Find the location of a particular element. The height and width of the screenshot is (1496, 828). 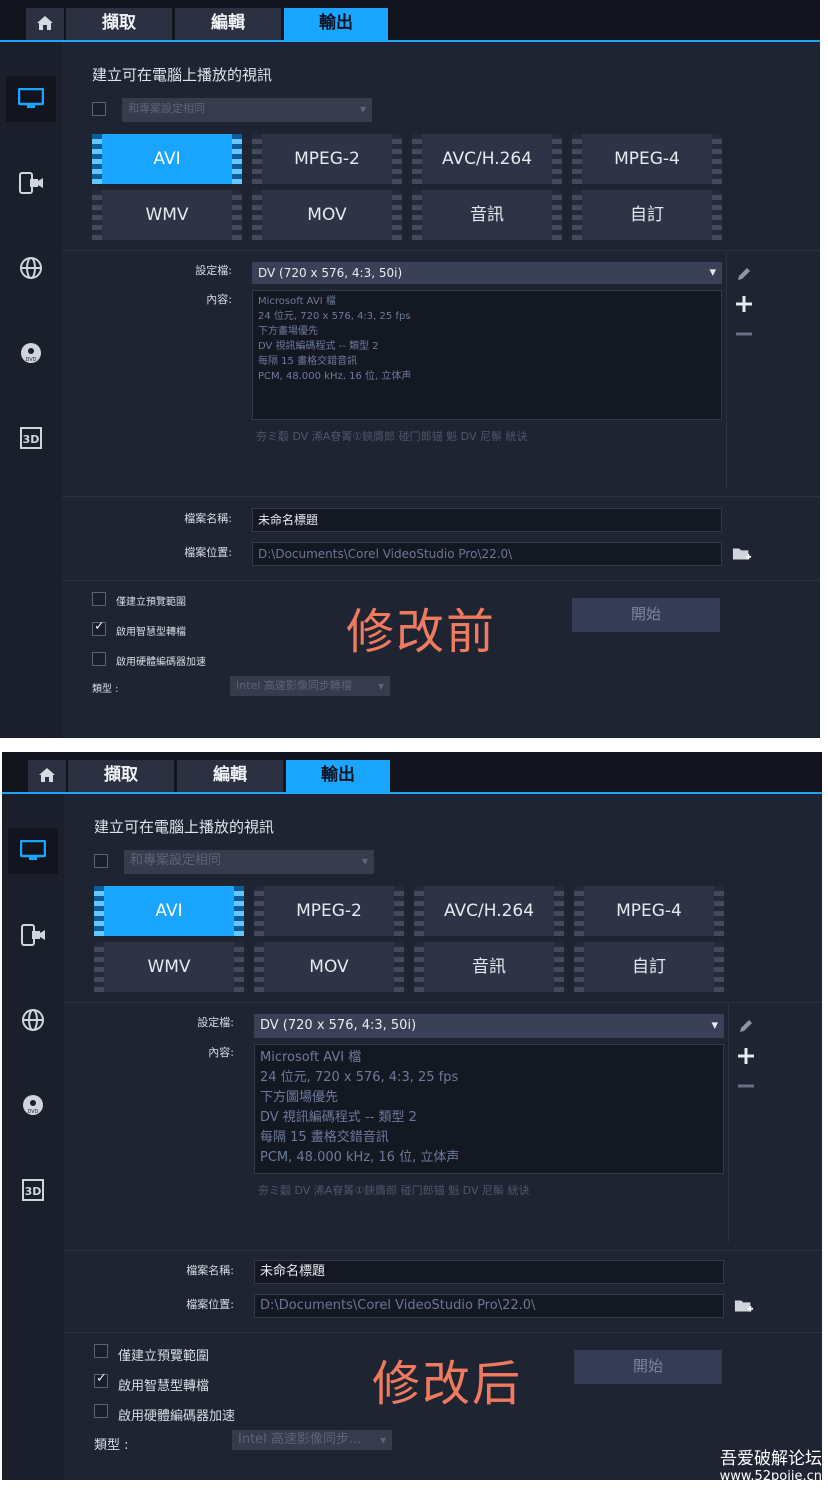

garbled-info-text: 夯ミ觳 DV 浠A眘箐①鋏膺郎 碰冂郎锚 魁 DV 尼鬃 絖诀 is located at coordinates (392, 436).